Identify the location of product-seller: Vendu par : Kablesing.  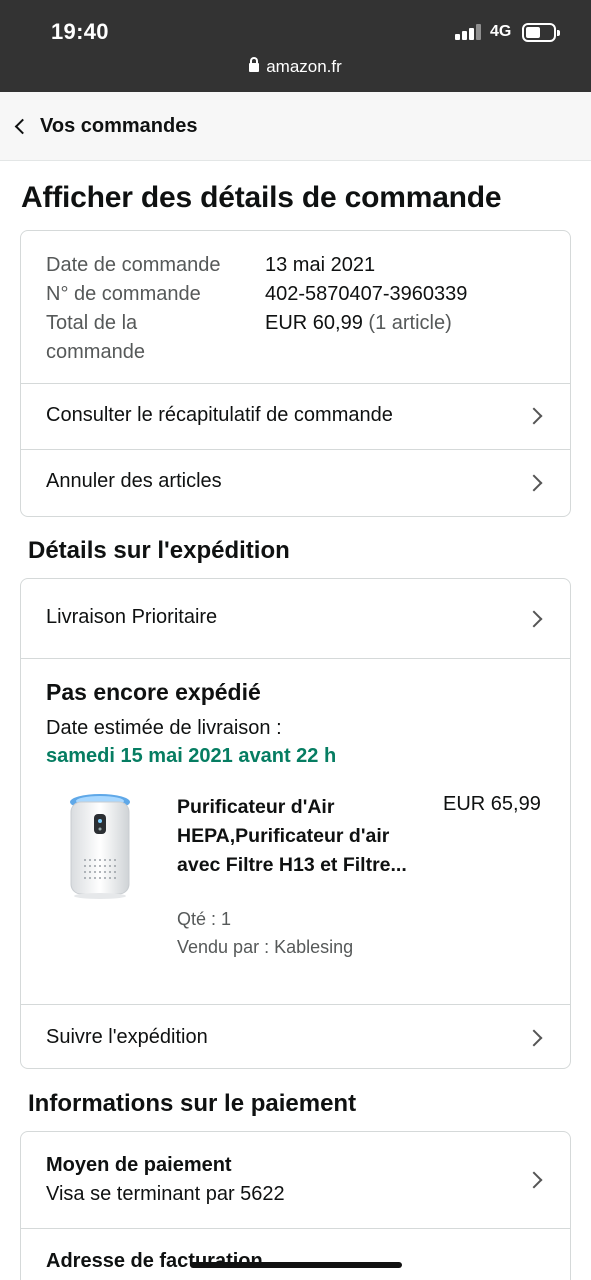
(265, 947).